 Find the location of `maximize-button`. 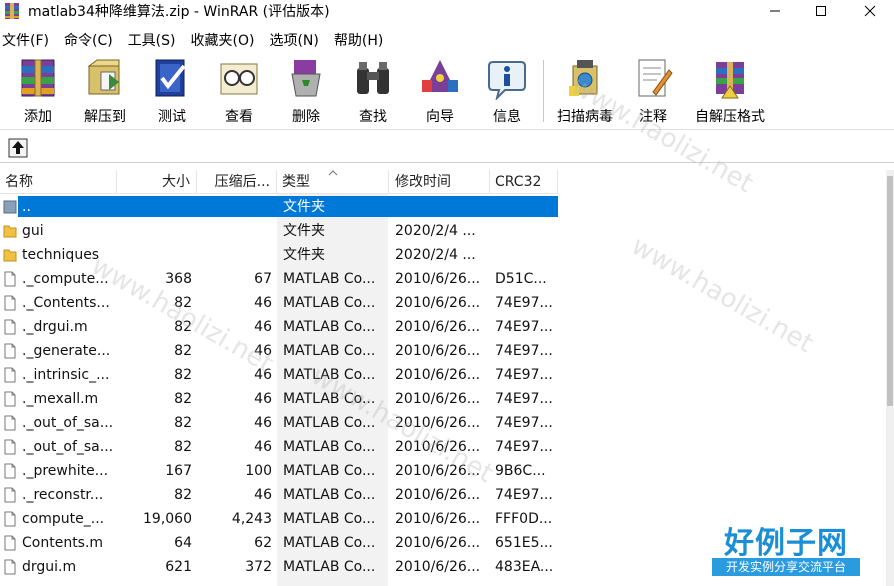

maximize-button is located at coordinates (821, 11).